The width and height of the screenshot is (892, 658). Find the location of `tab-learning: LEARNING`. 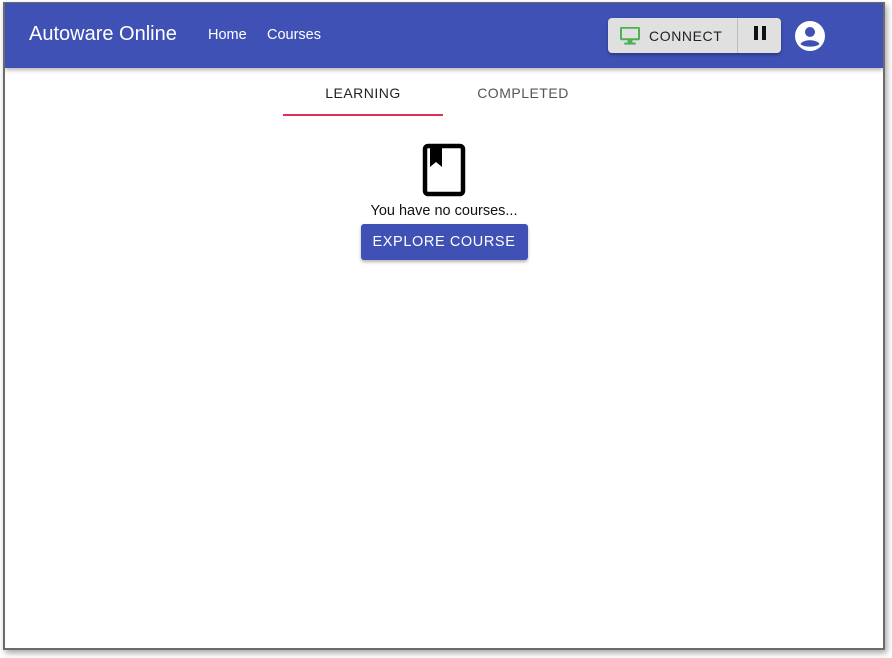

tab-learning: LEARNING is located at coordinates (363, 92).